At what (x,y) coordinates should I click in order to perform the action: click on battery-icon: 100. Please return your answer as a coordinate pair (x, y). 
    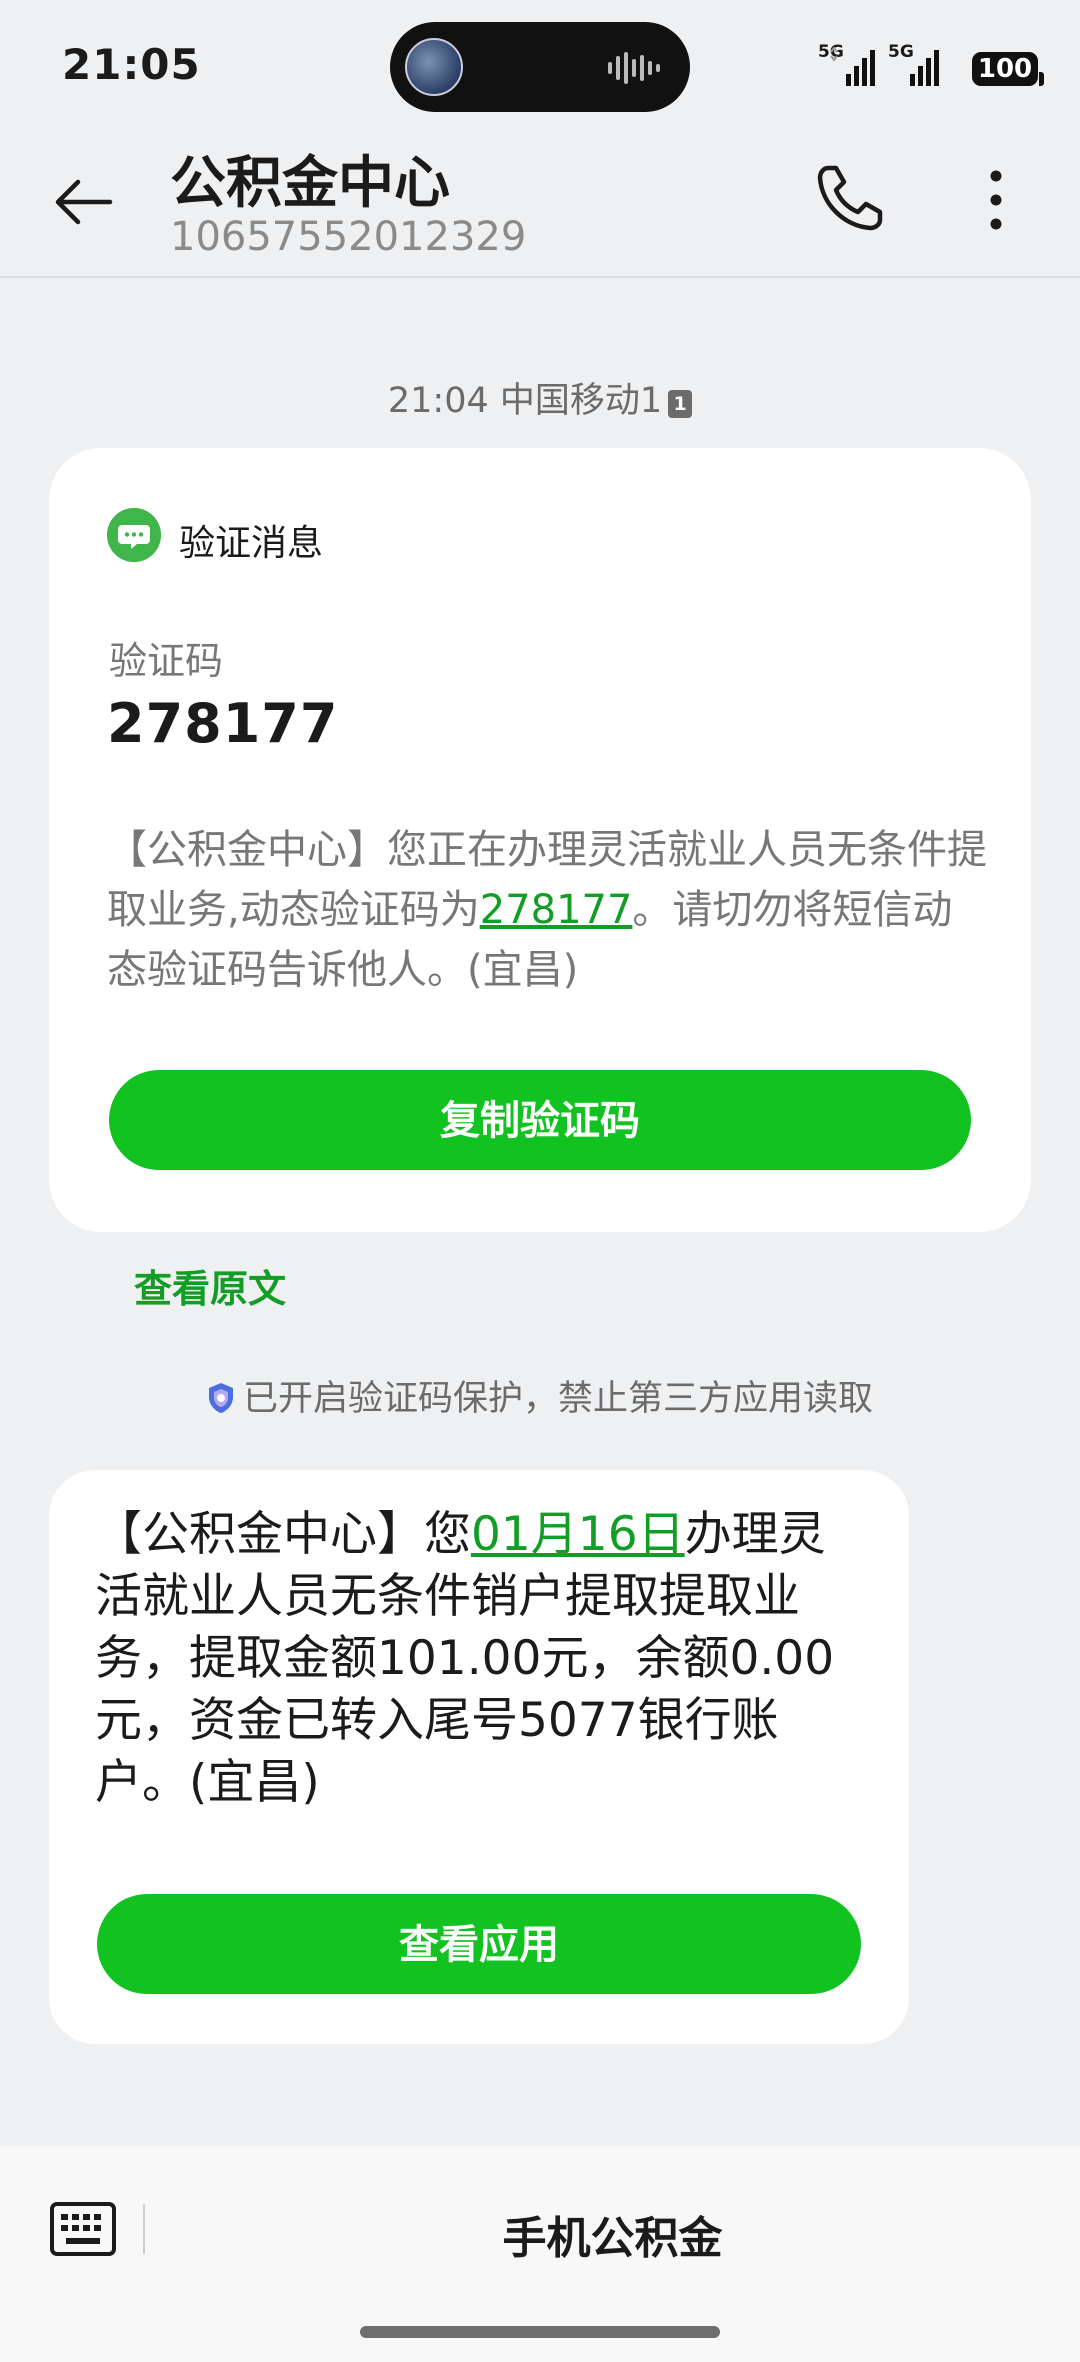
    Looking at the image, I should click on (1008, 69).